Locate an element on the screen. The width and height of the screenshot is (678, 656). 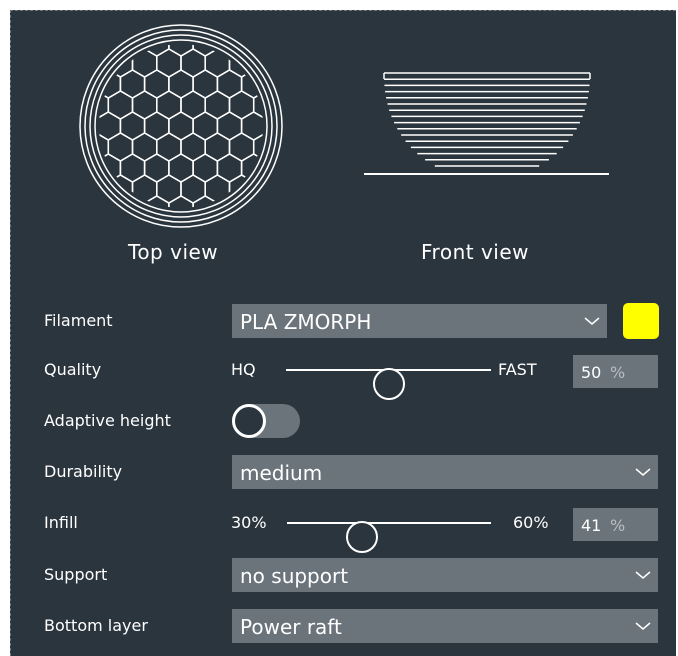
filament-label: Filament is located at coordinates (78, 320).